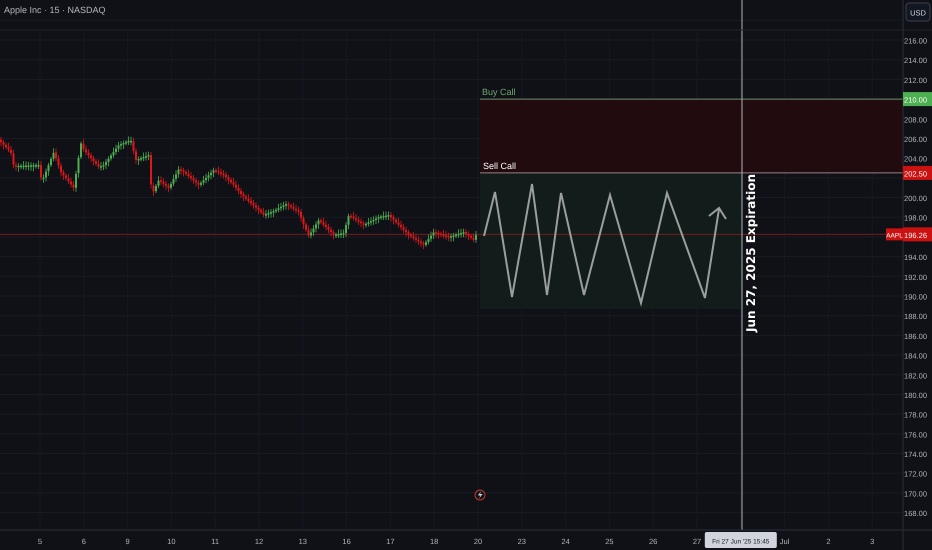 This screenshot has height=550, width=932. What do you see at coordinates (499, 165) in the screenshot?
I see `sell-call-label: Sell Call` at bounding box center [499, 165].